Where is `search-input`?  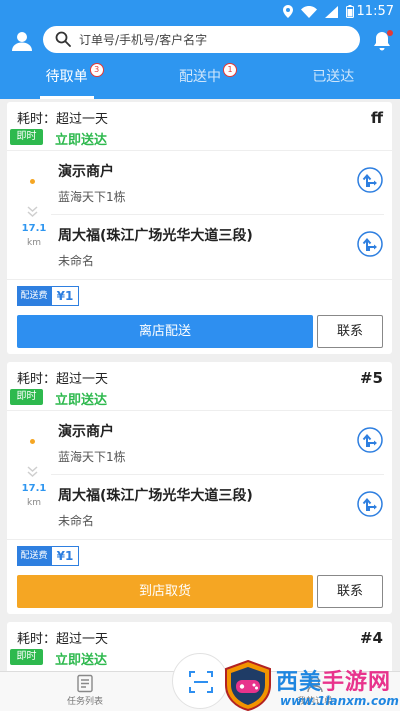
search-input is located at coordinates (214, 39).